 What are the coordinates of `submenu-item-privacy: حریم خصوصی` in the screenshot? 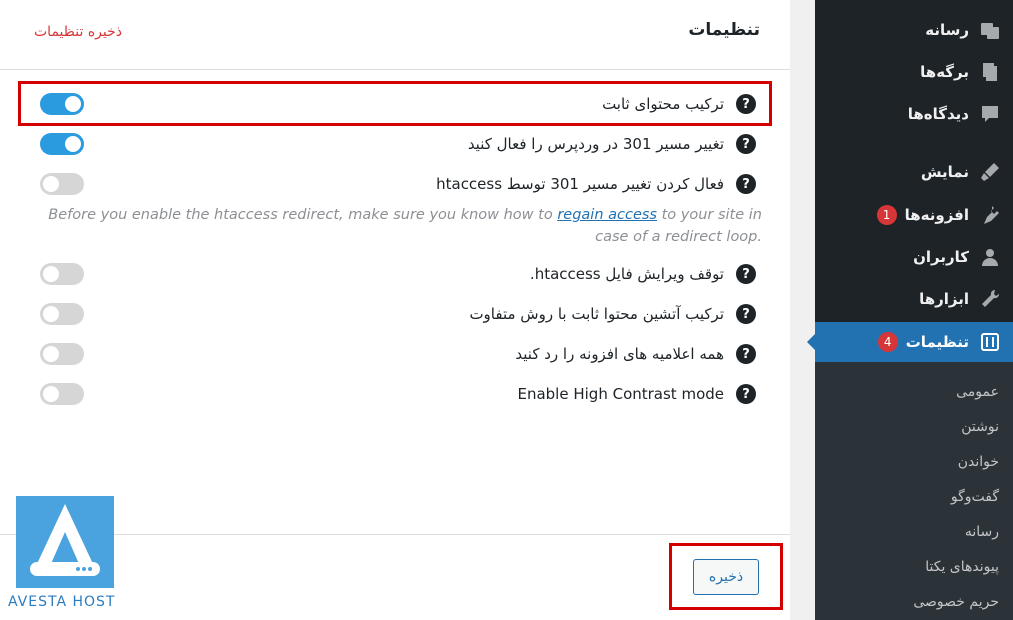 It's located at (914, 602).